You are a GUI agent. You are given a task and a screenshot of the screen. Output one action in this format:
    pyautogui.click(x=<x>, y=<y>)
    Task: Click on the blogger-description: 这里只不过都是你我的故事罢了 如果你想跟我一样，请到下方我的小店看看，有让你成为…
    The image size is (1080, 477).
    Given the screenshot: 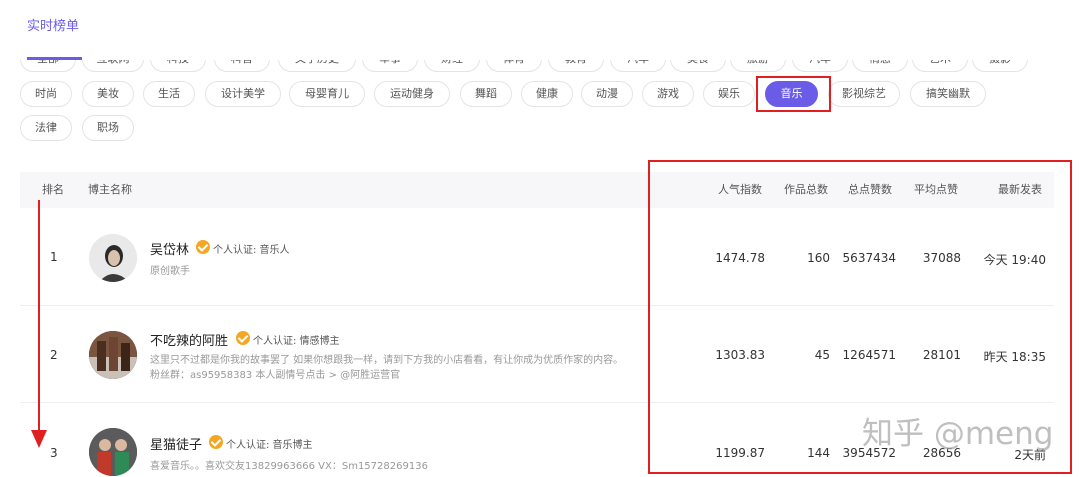 What is the action you would take?
    pyautogui.click(x=387, y=368)
    